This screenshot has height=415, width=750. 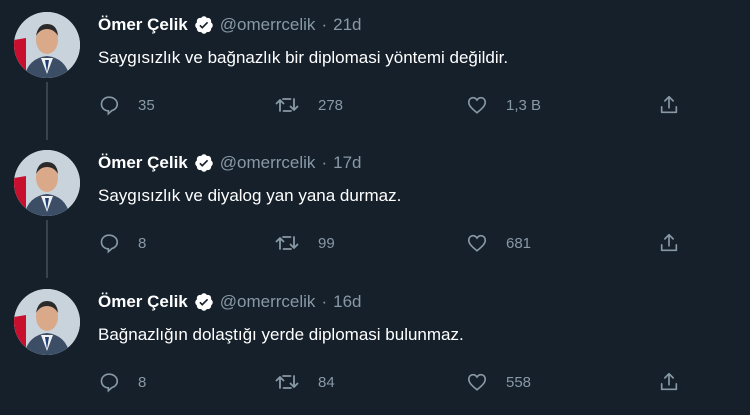 I want to click on timestamp: 17d, so click(x=347, y=163).